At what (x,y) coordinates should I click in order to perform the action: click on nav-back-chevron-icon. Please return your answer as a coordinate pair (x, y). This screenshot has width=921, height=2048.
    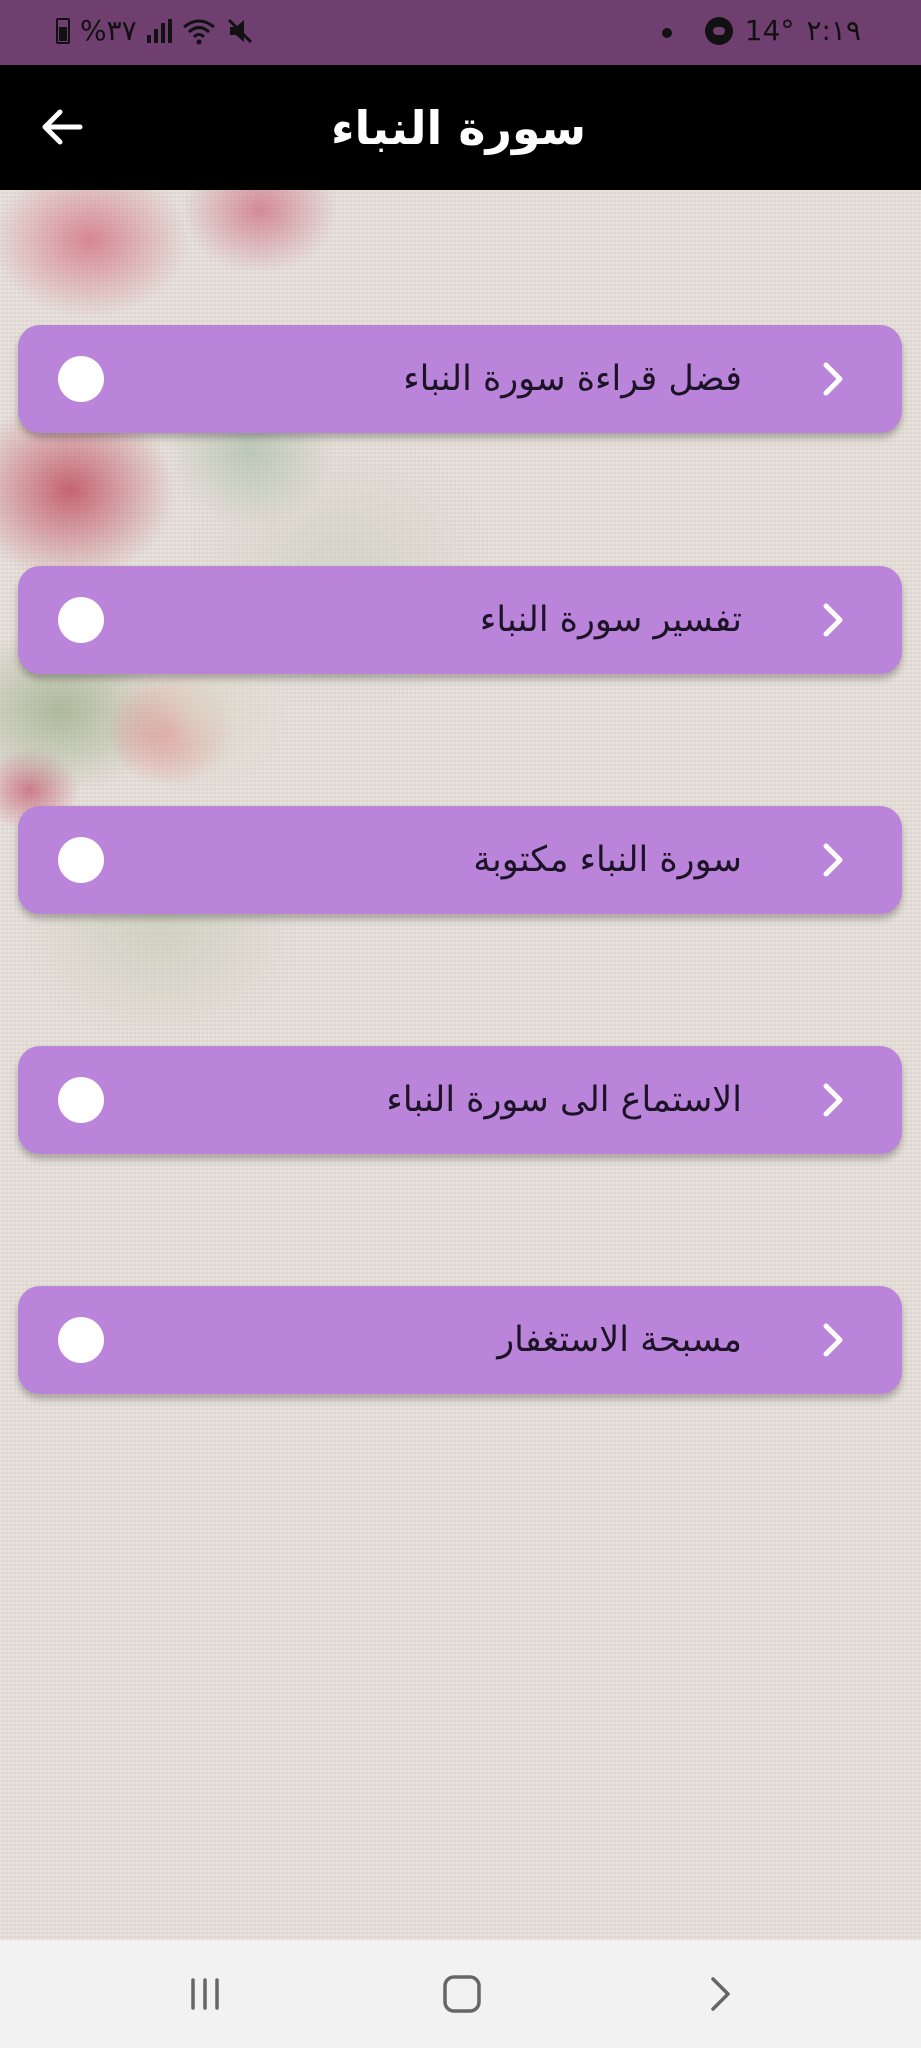
    Looking at the image, I should click on (720, 1994).